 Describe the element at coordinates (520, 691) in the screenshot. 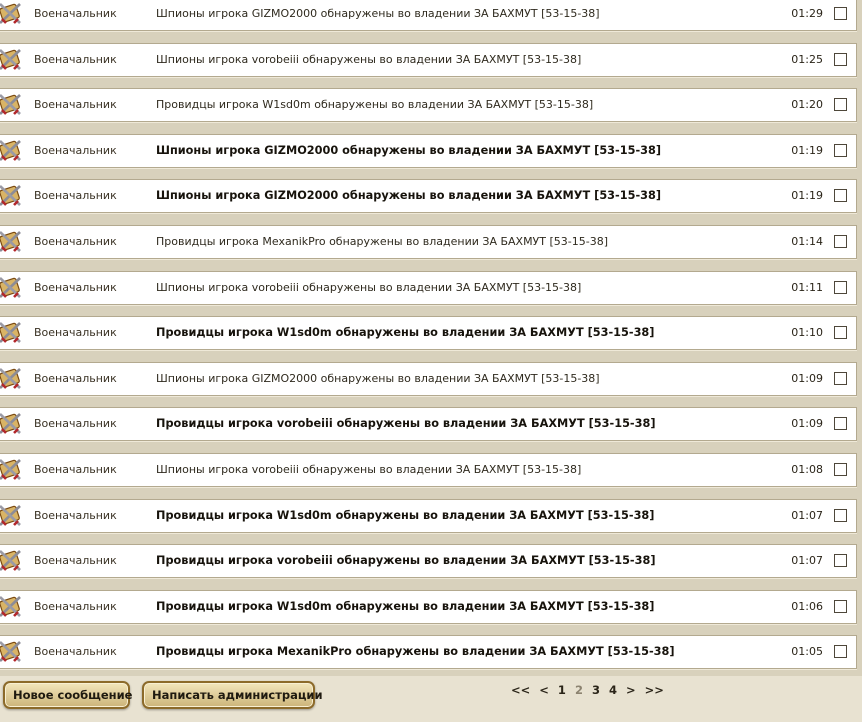

I see `pagination-first: <<` at that location.